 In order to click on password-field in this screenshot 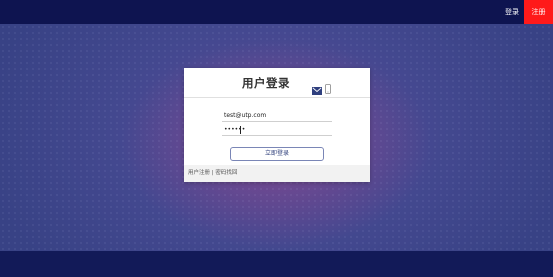, I will do `click(277, 130)`.